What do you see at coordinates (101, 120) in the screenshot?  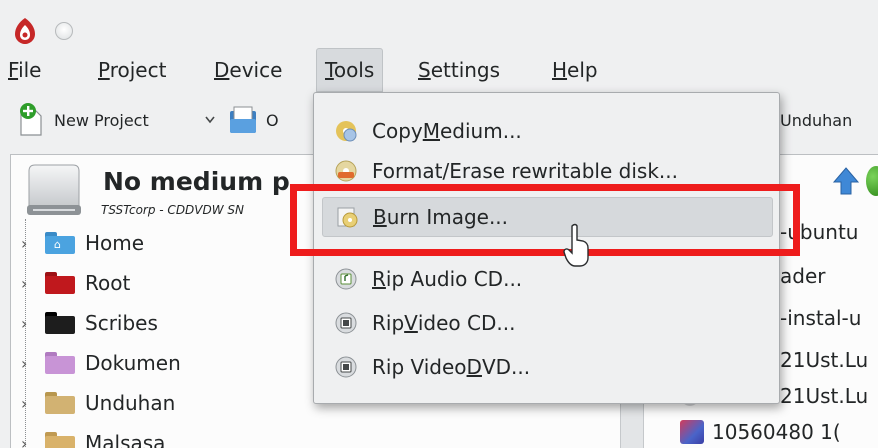 I see `new-project-label: New Project` at bounding box center [101, 120].